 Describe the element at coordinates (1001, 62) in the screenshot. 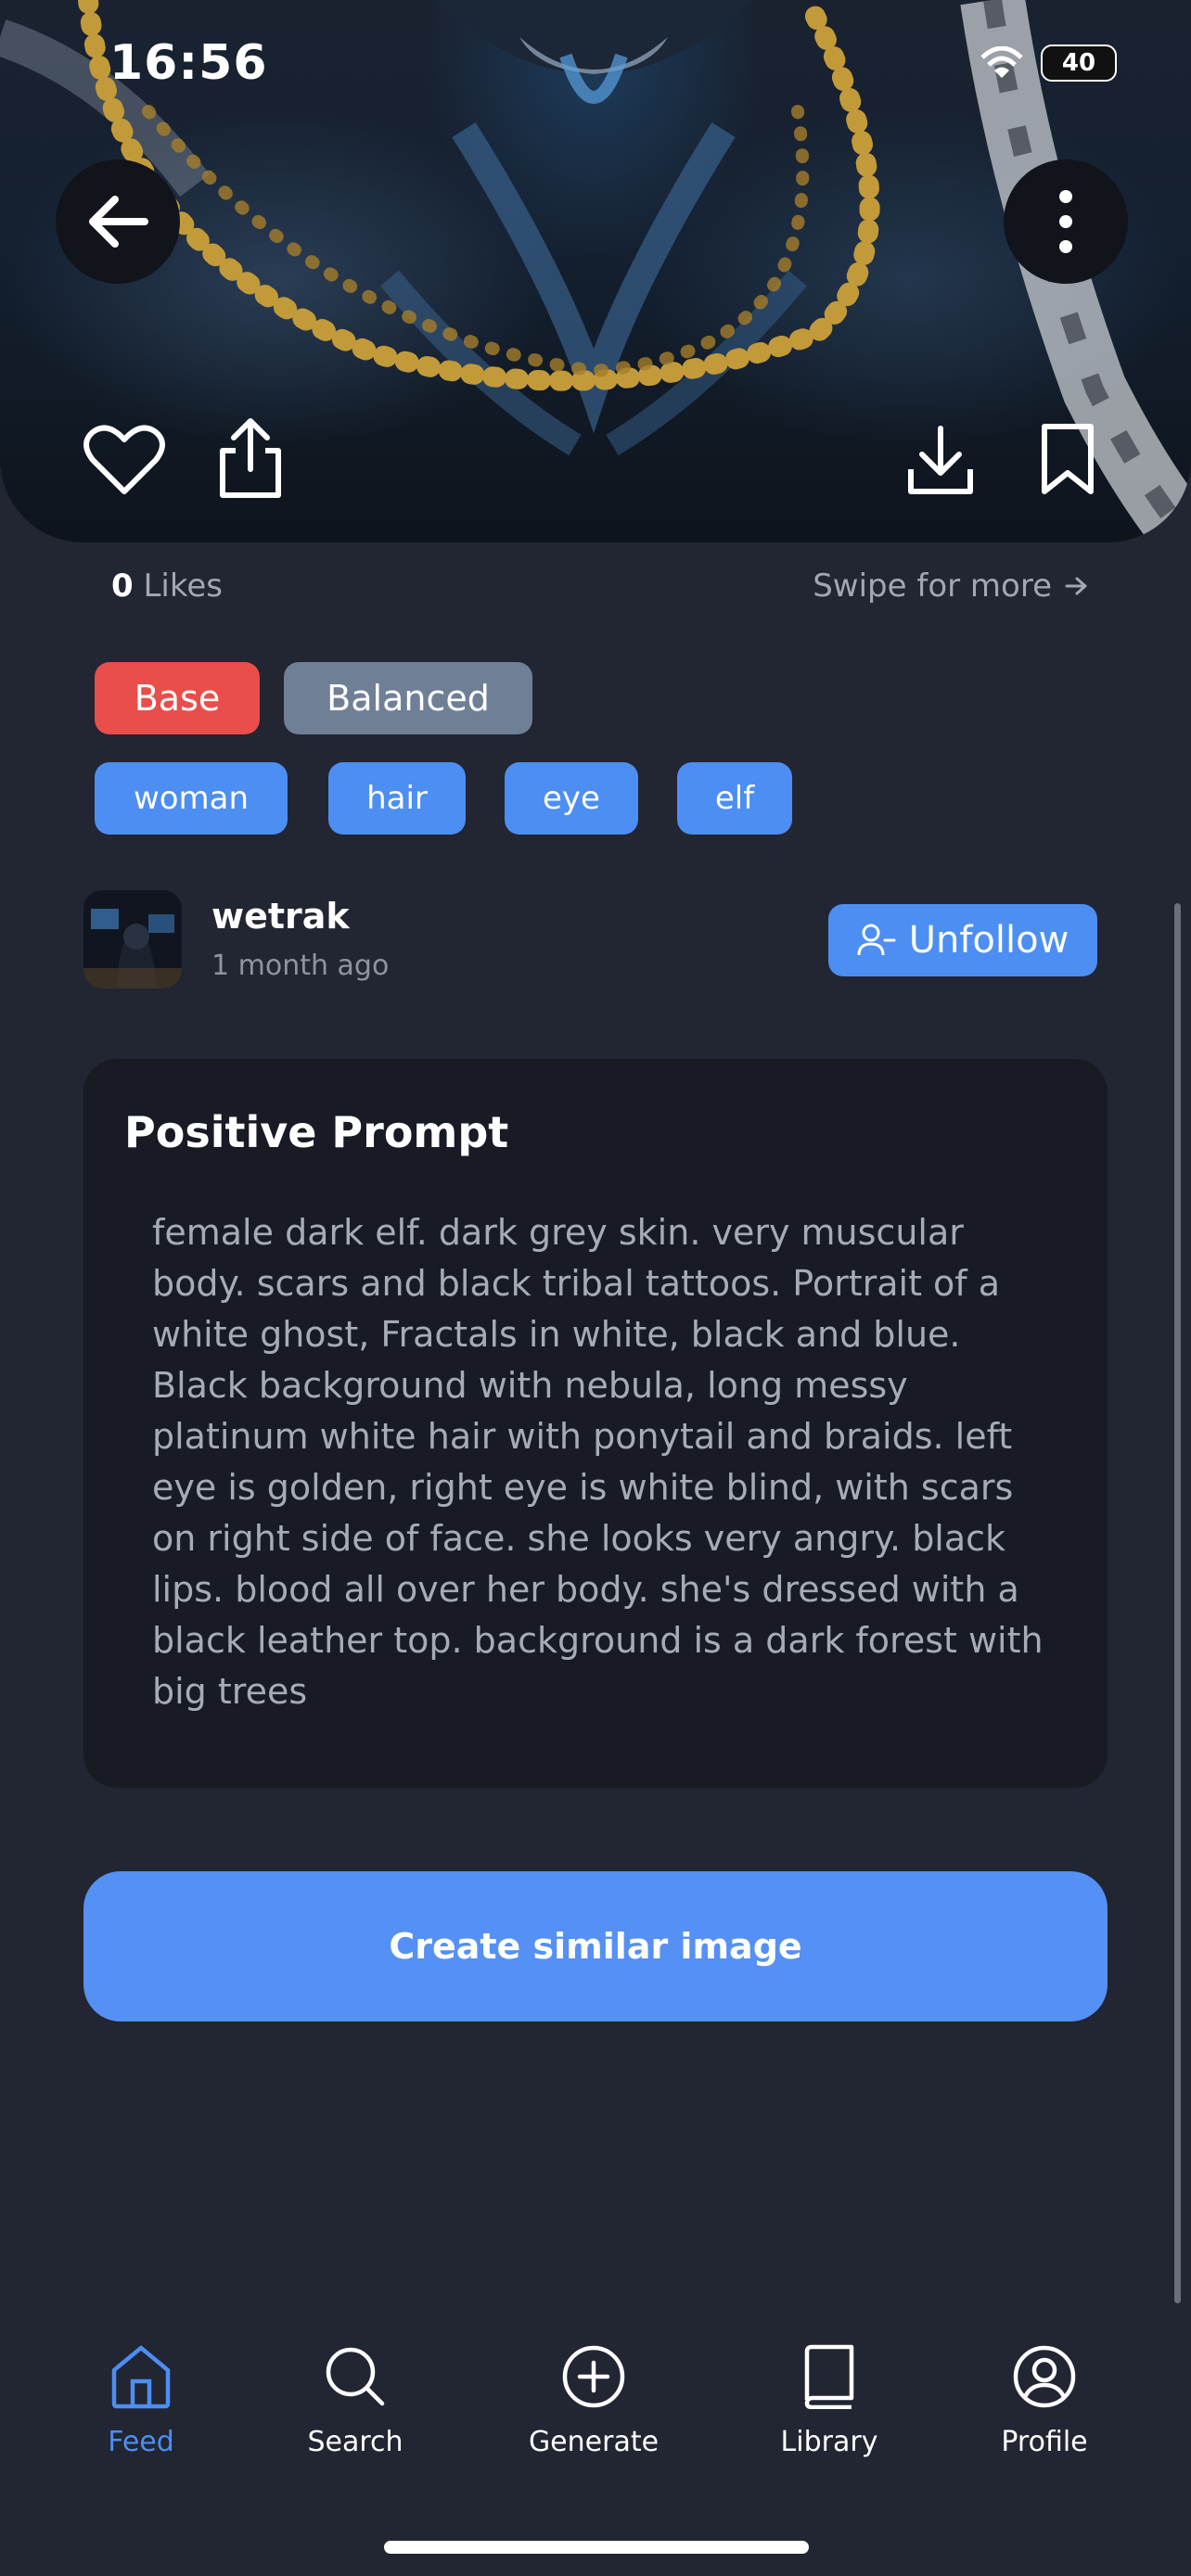

I see `wifi-icon` at that location.